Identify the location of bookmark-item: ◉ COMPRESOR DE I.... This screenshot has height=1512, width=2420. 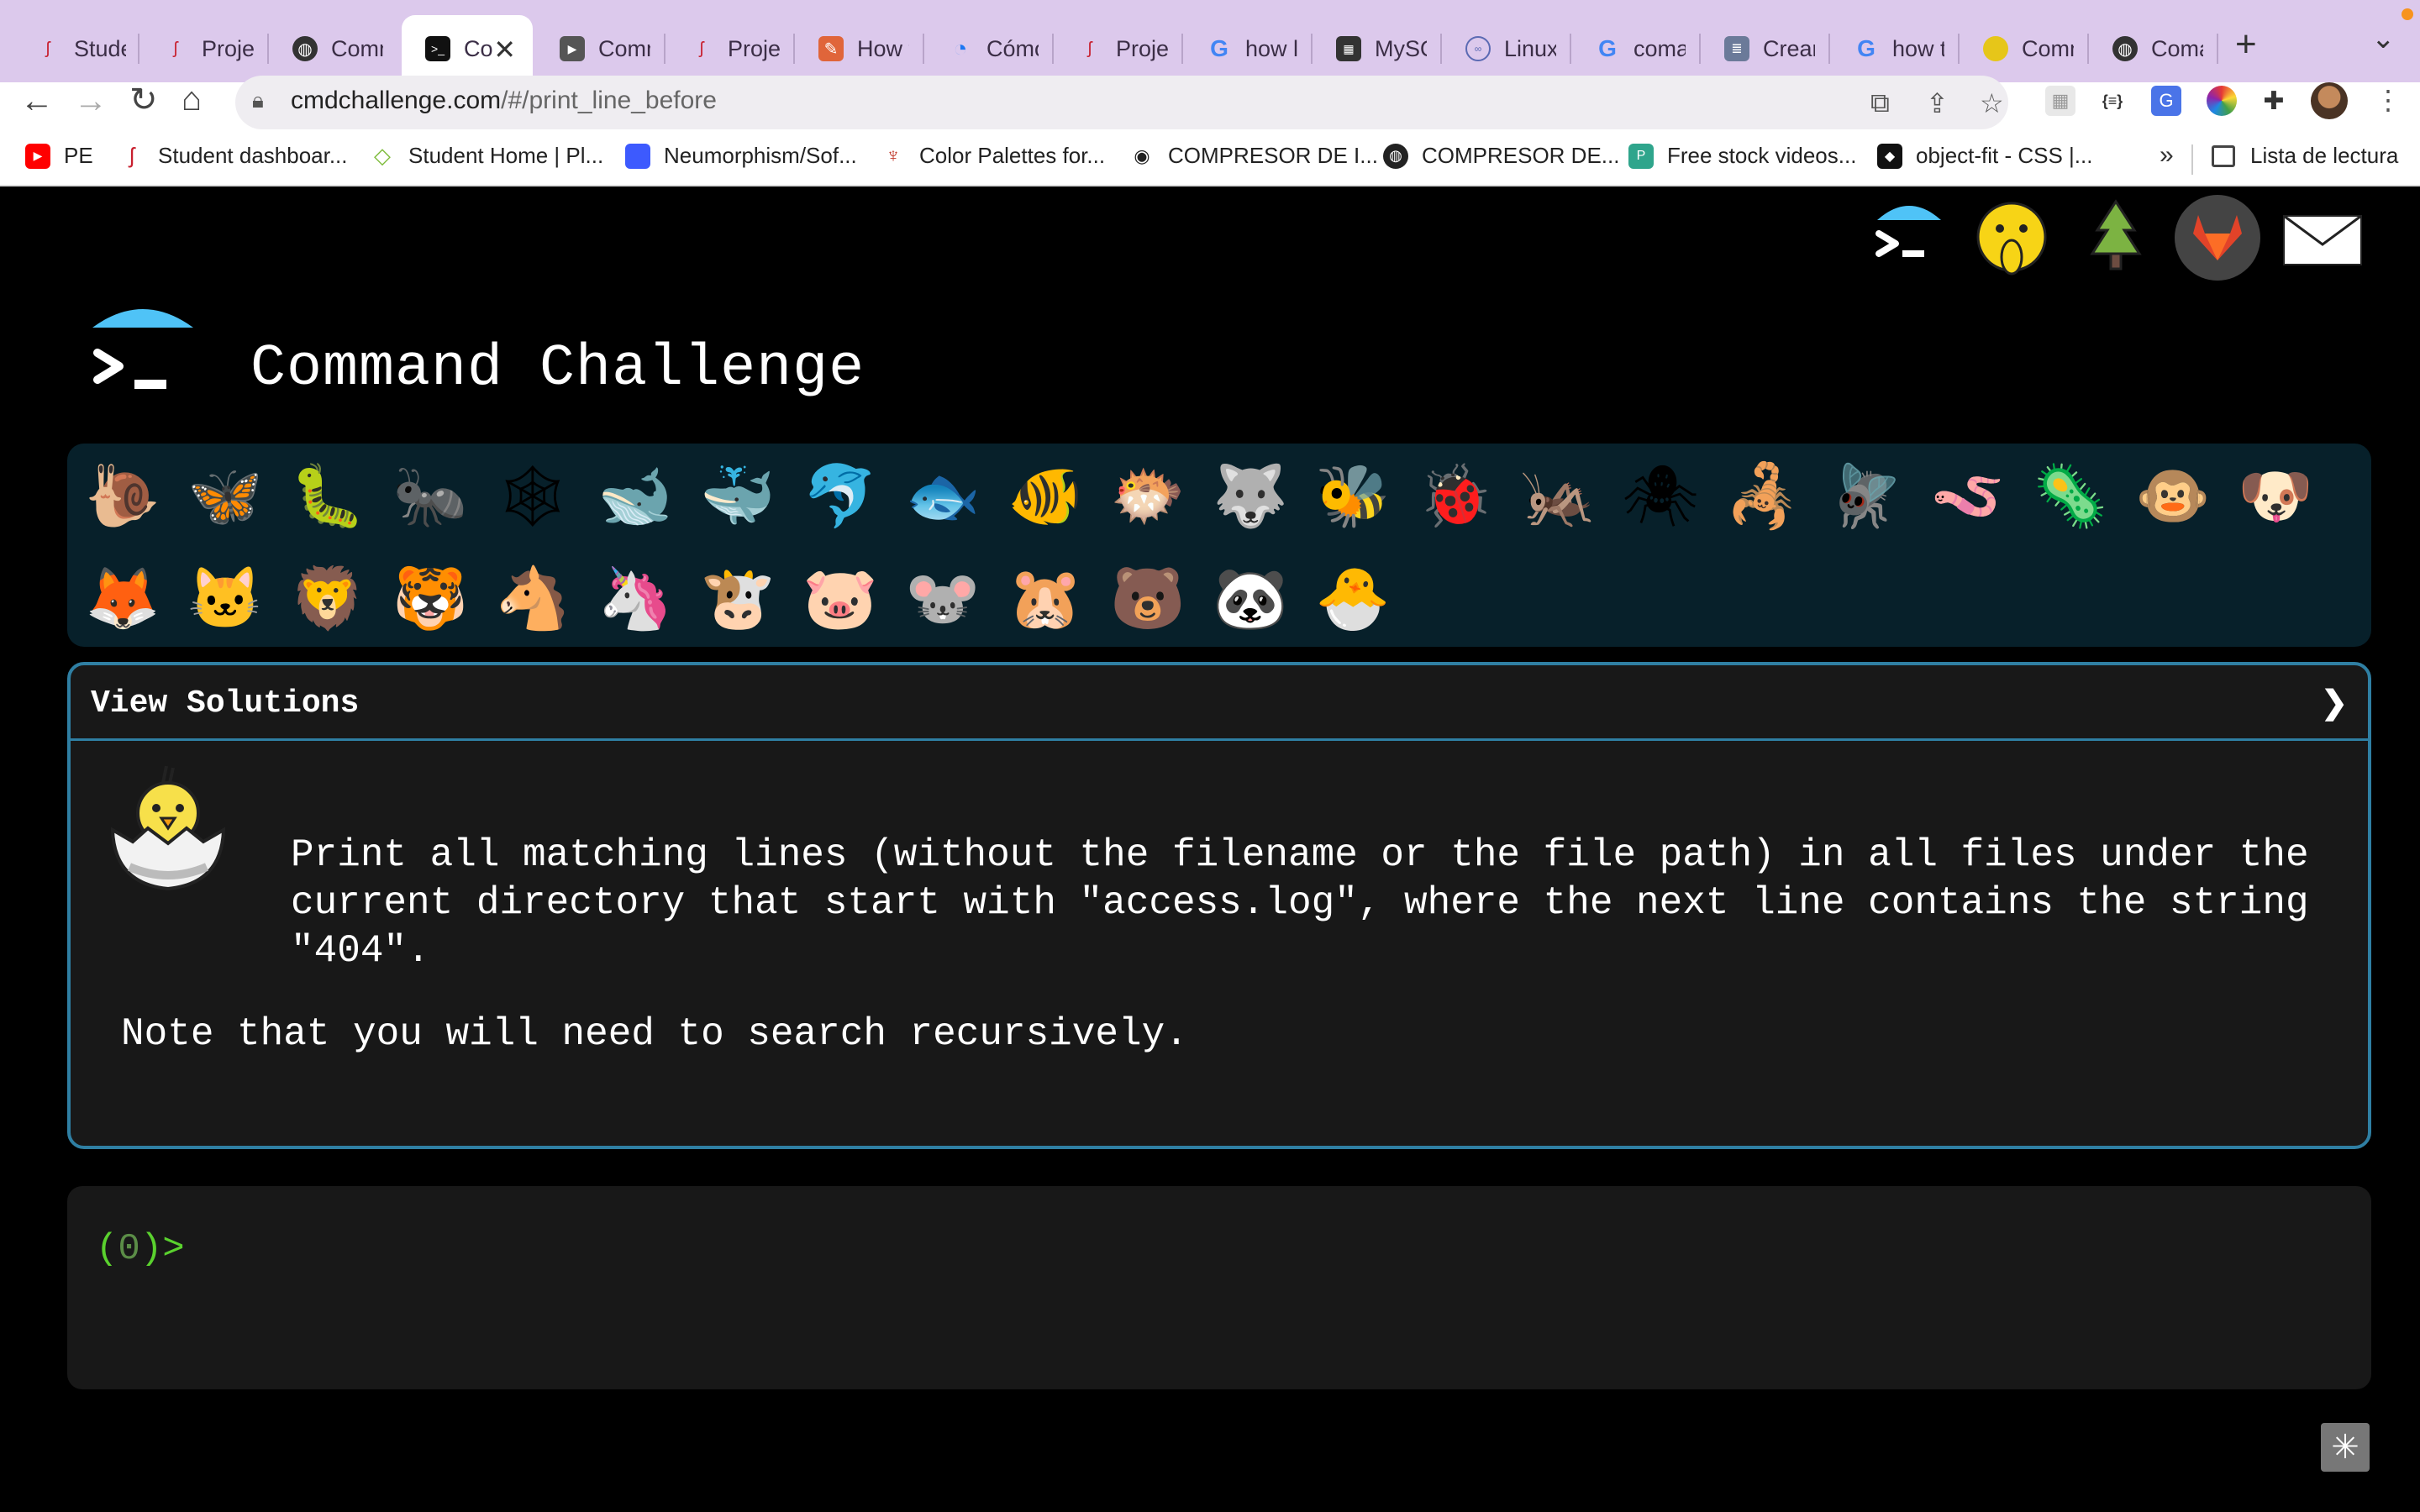
(1254, 156).